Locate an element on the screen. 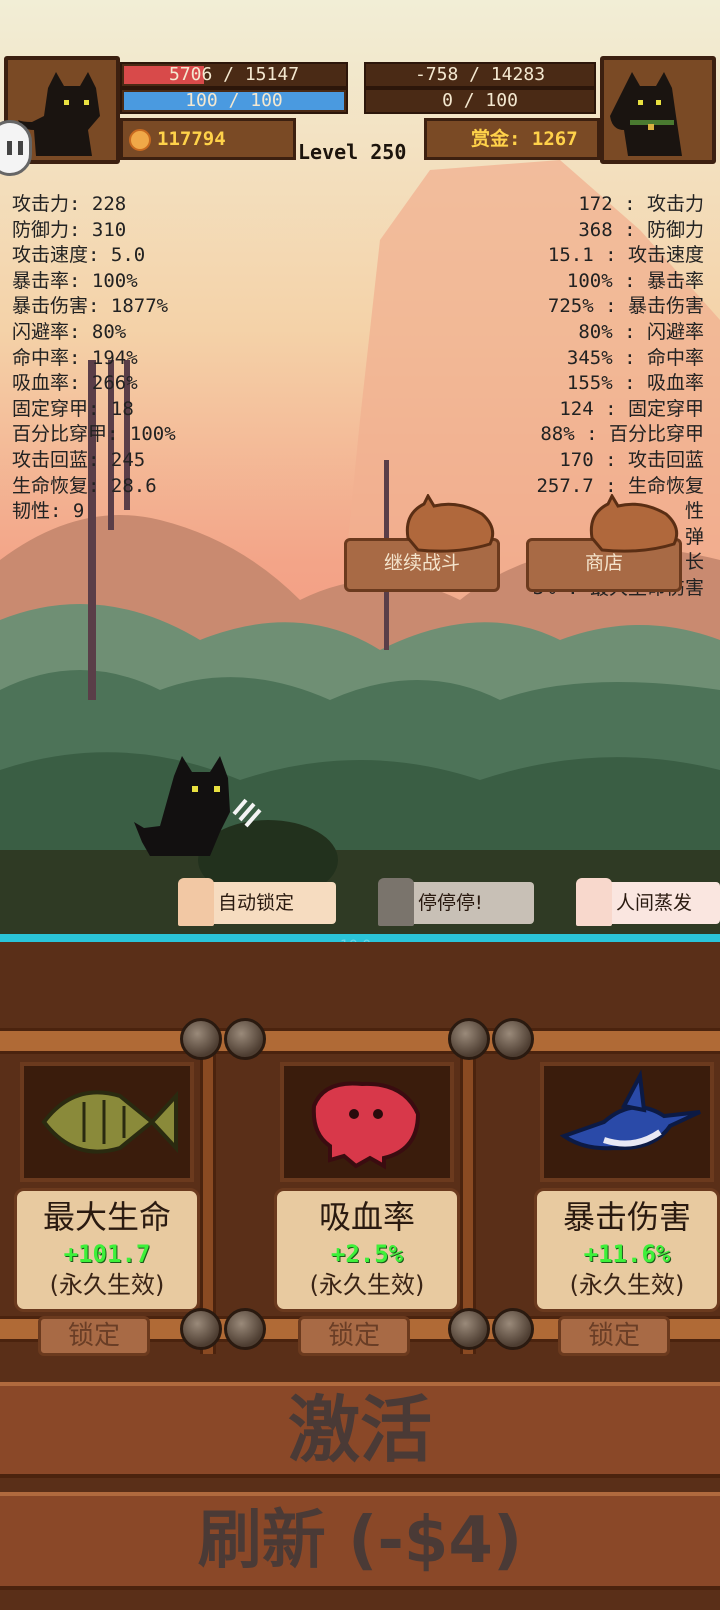  stat-line: 攻击力: 228 is located at coordinates (69, 204).